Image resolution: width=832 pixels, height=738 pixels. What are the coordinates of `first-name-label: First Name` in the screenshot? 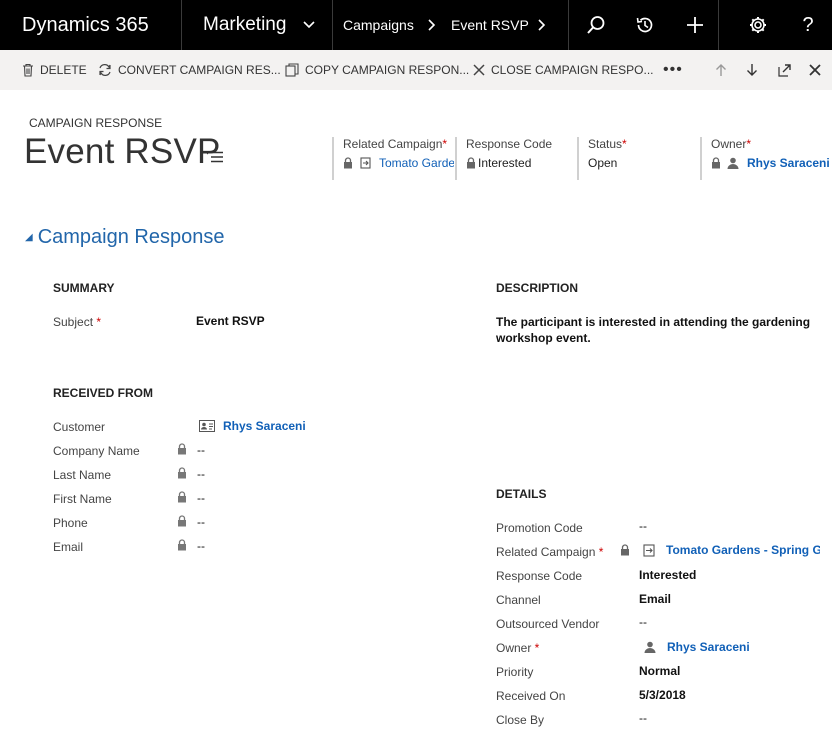 It's located at (82, 499).